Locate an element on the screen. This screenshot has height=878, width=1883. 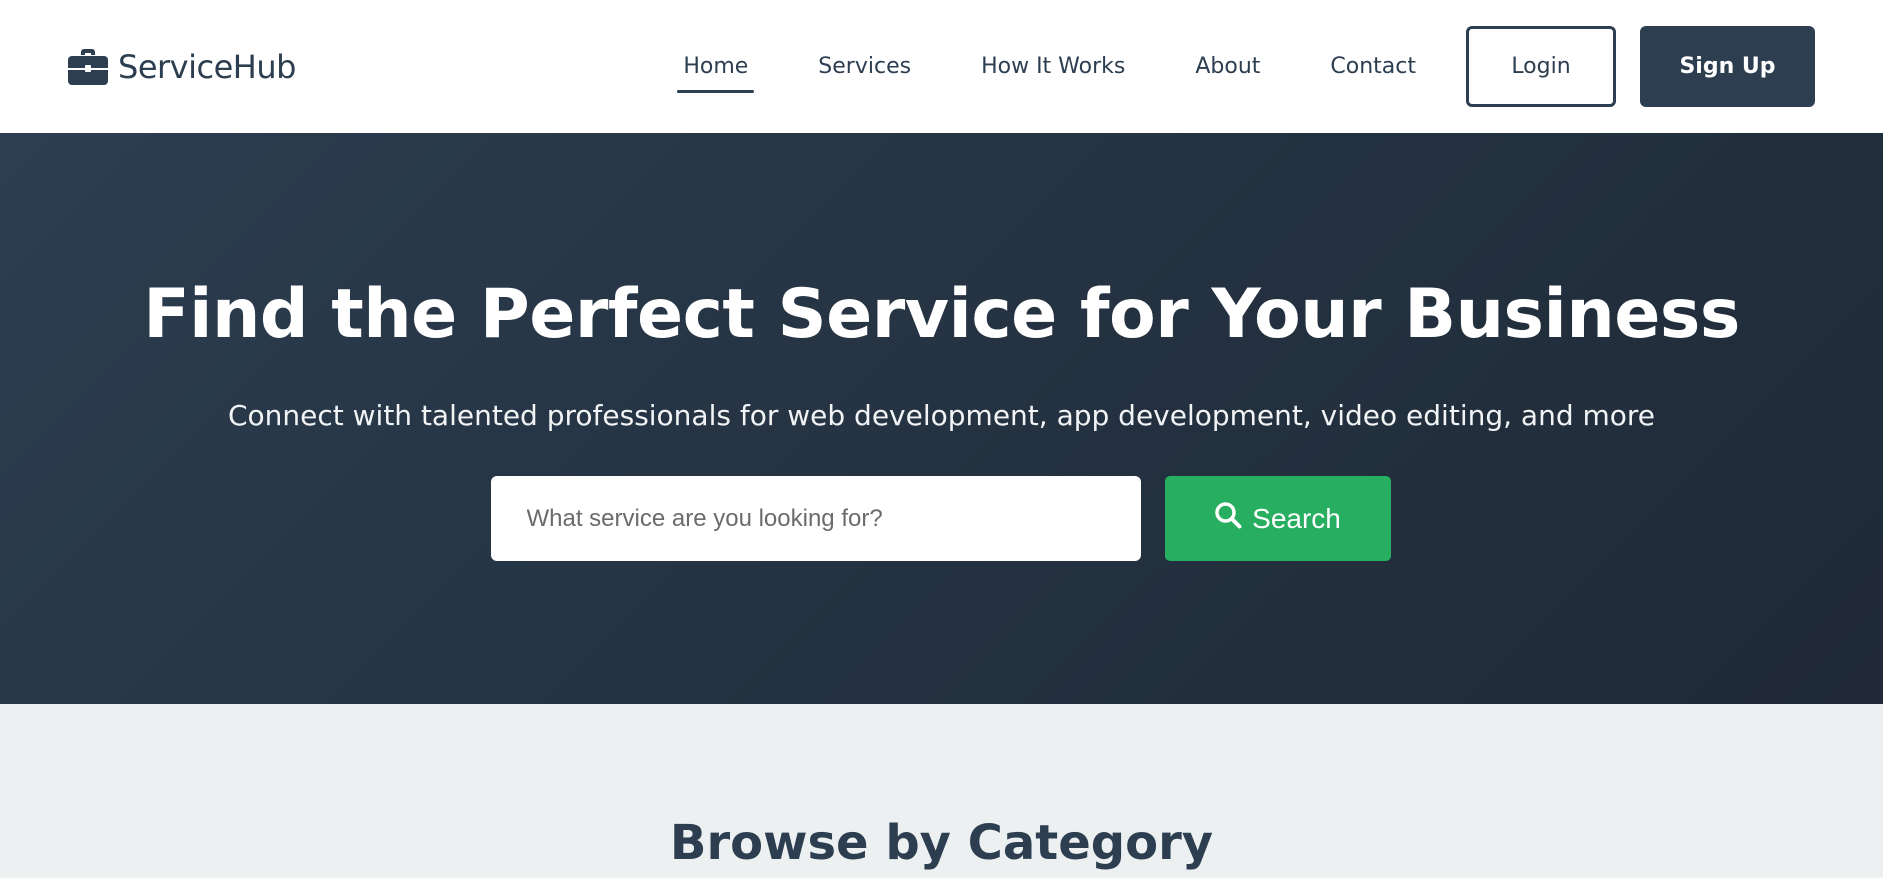
main-nav: Home Services How It Works About Contact is located at coordinates (1071, 69).